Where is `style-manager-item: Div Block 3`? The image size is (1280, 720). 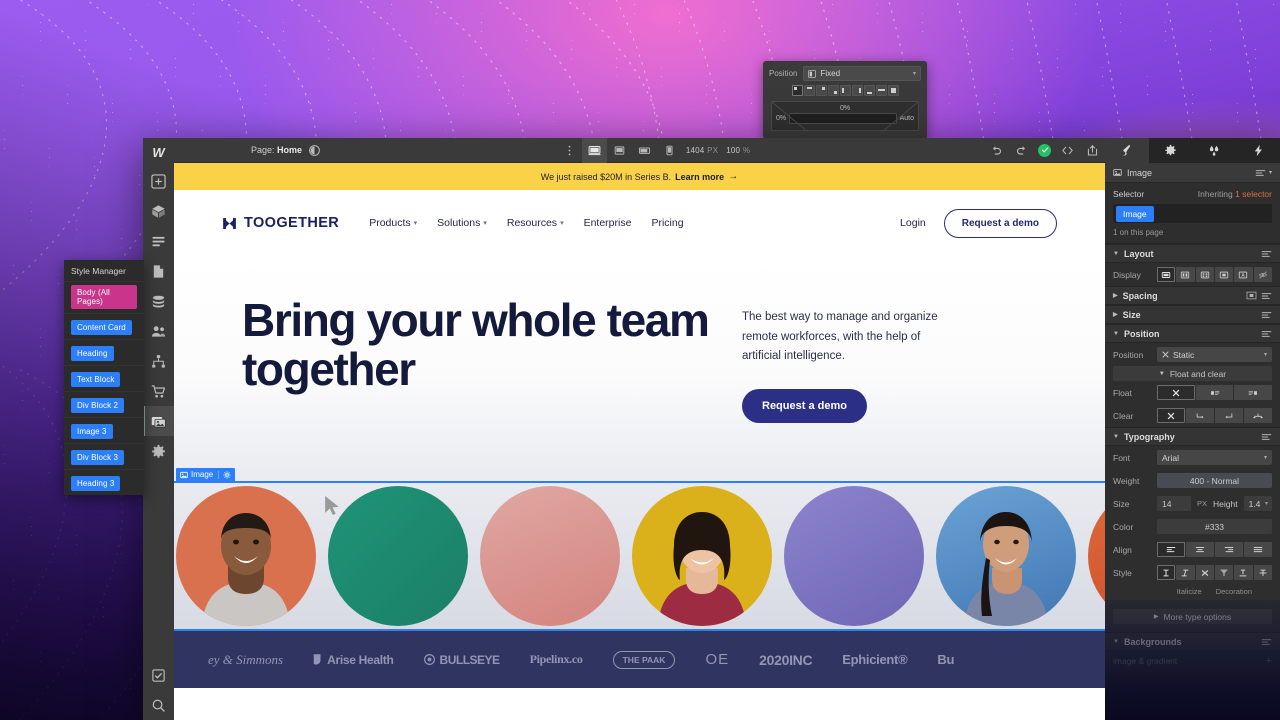 style-manager-item: Div Block 3 is located at coordinates (104, 456).